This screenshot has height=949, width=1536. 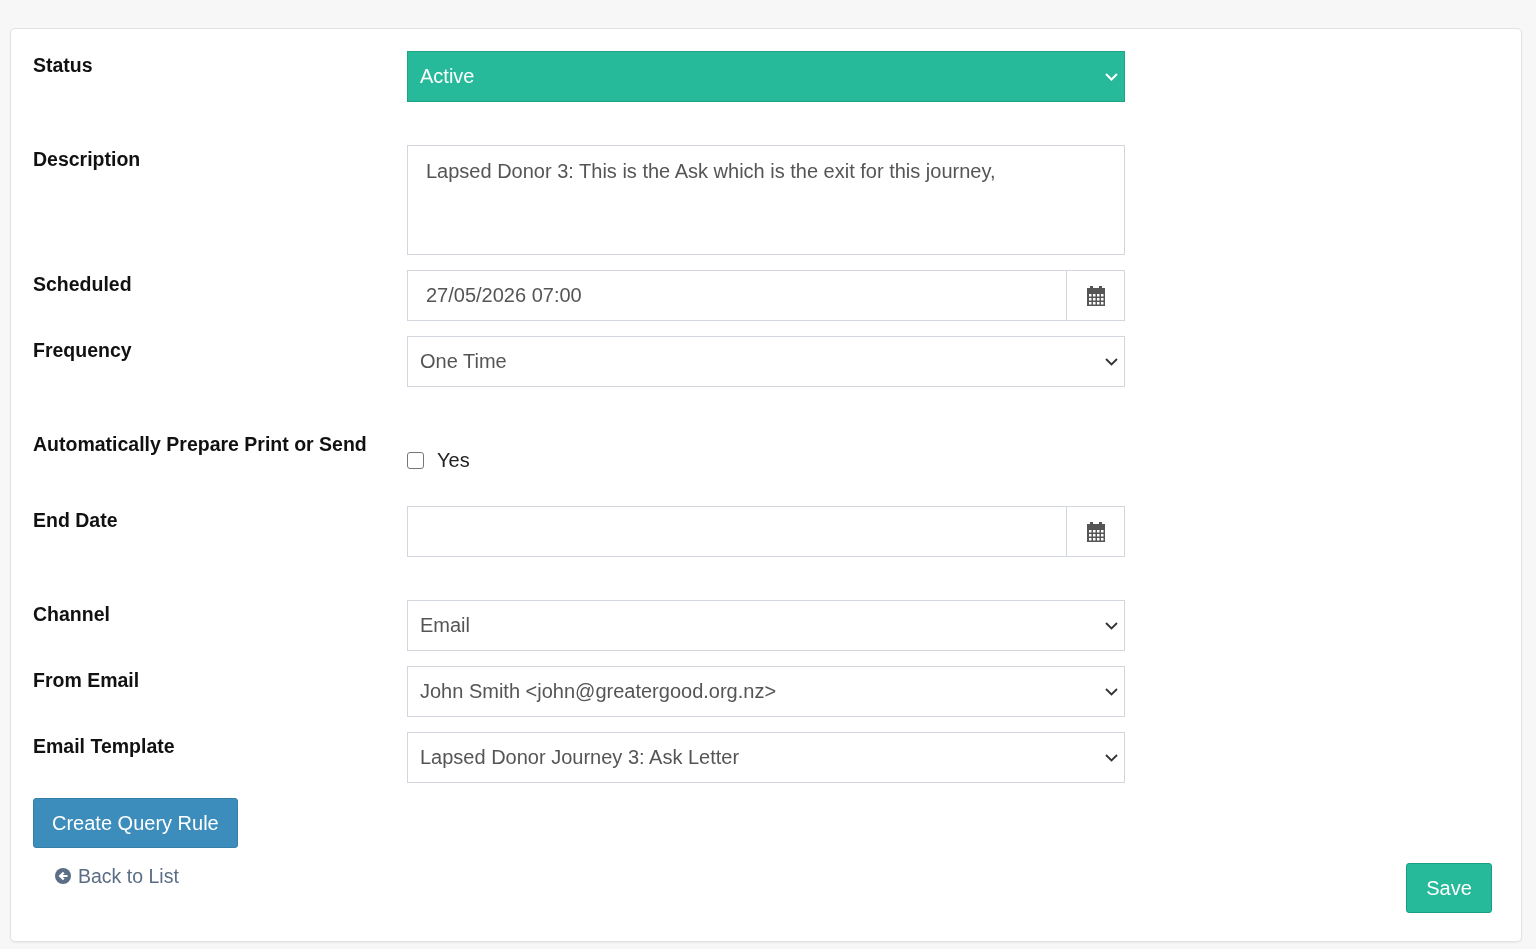 I want to click on checkbox-label: Yes, so click(x=453, y=460).